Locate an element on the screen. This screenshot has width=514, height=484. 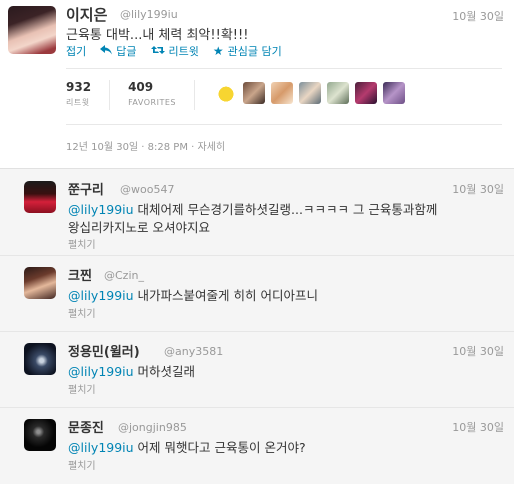
collapse-label: 접기 is located at coordinates (76, 51).